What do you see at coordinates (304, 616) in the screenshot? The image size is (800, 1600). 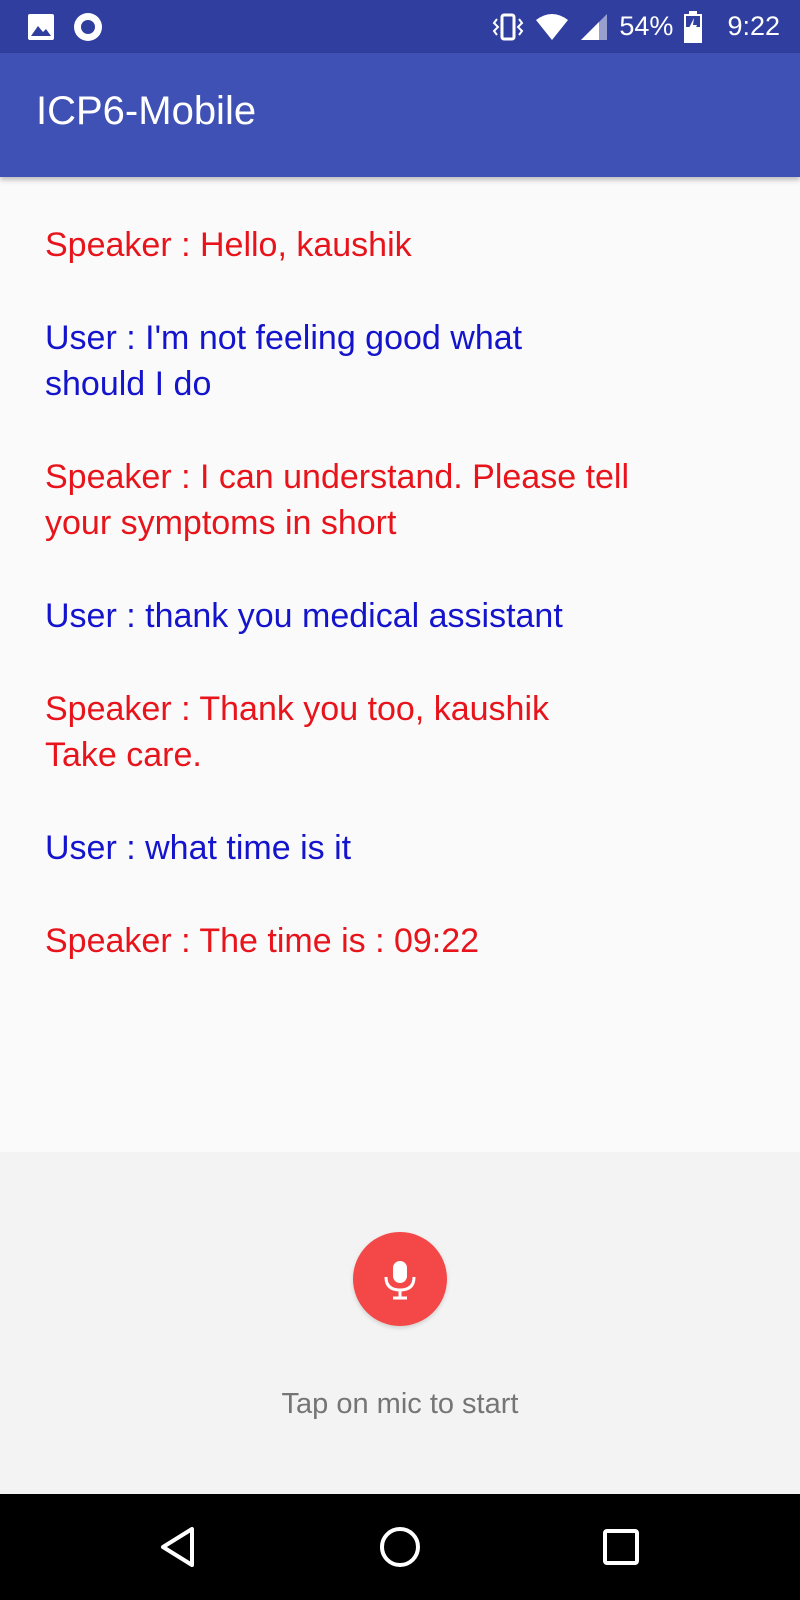 I see `user-message: User : thank you medical assistant` at bounding box center [304, 616].